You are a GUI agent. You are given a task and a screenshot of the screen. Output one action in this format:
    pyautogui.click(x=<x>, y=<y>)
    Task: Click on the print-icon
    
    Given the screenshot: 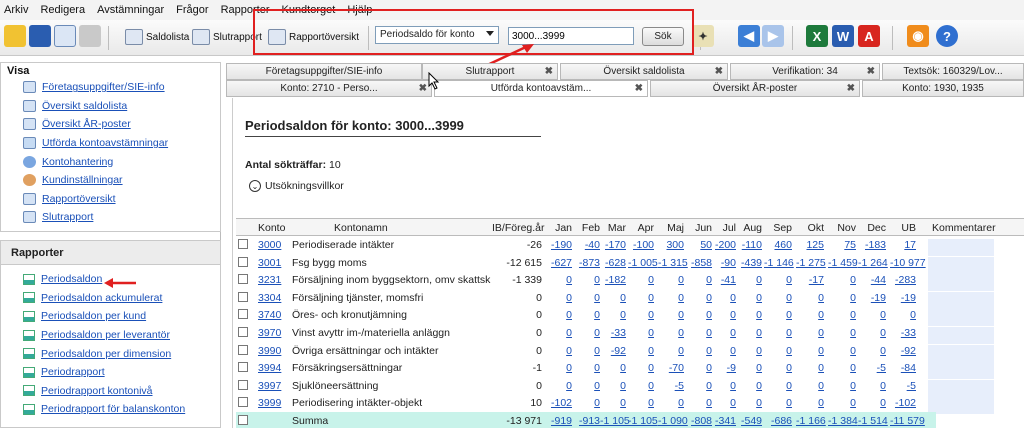 What is the action you would take?
    pyautogui.click(x=90, y=36)
    